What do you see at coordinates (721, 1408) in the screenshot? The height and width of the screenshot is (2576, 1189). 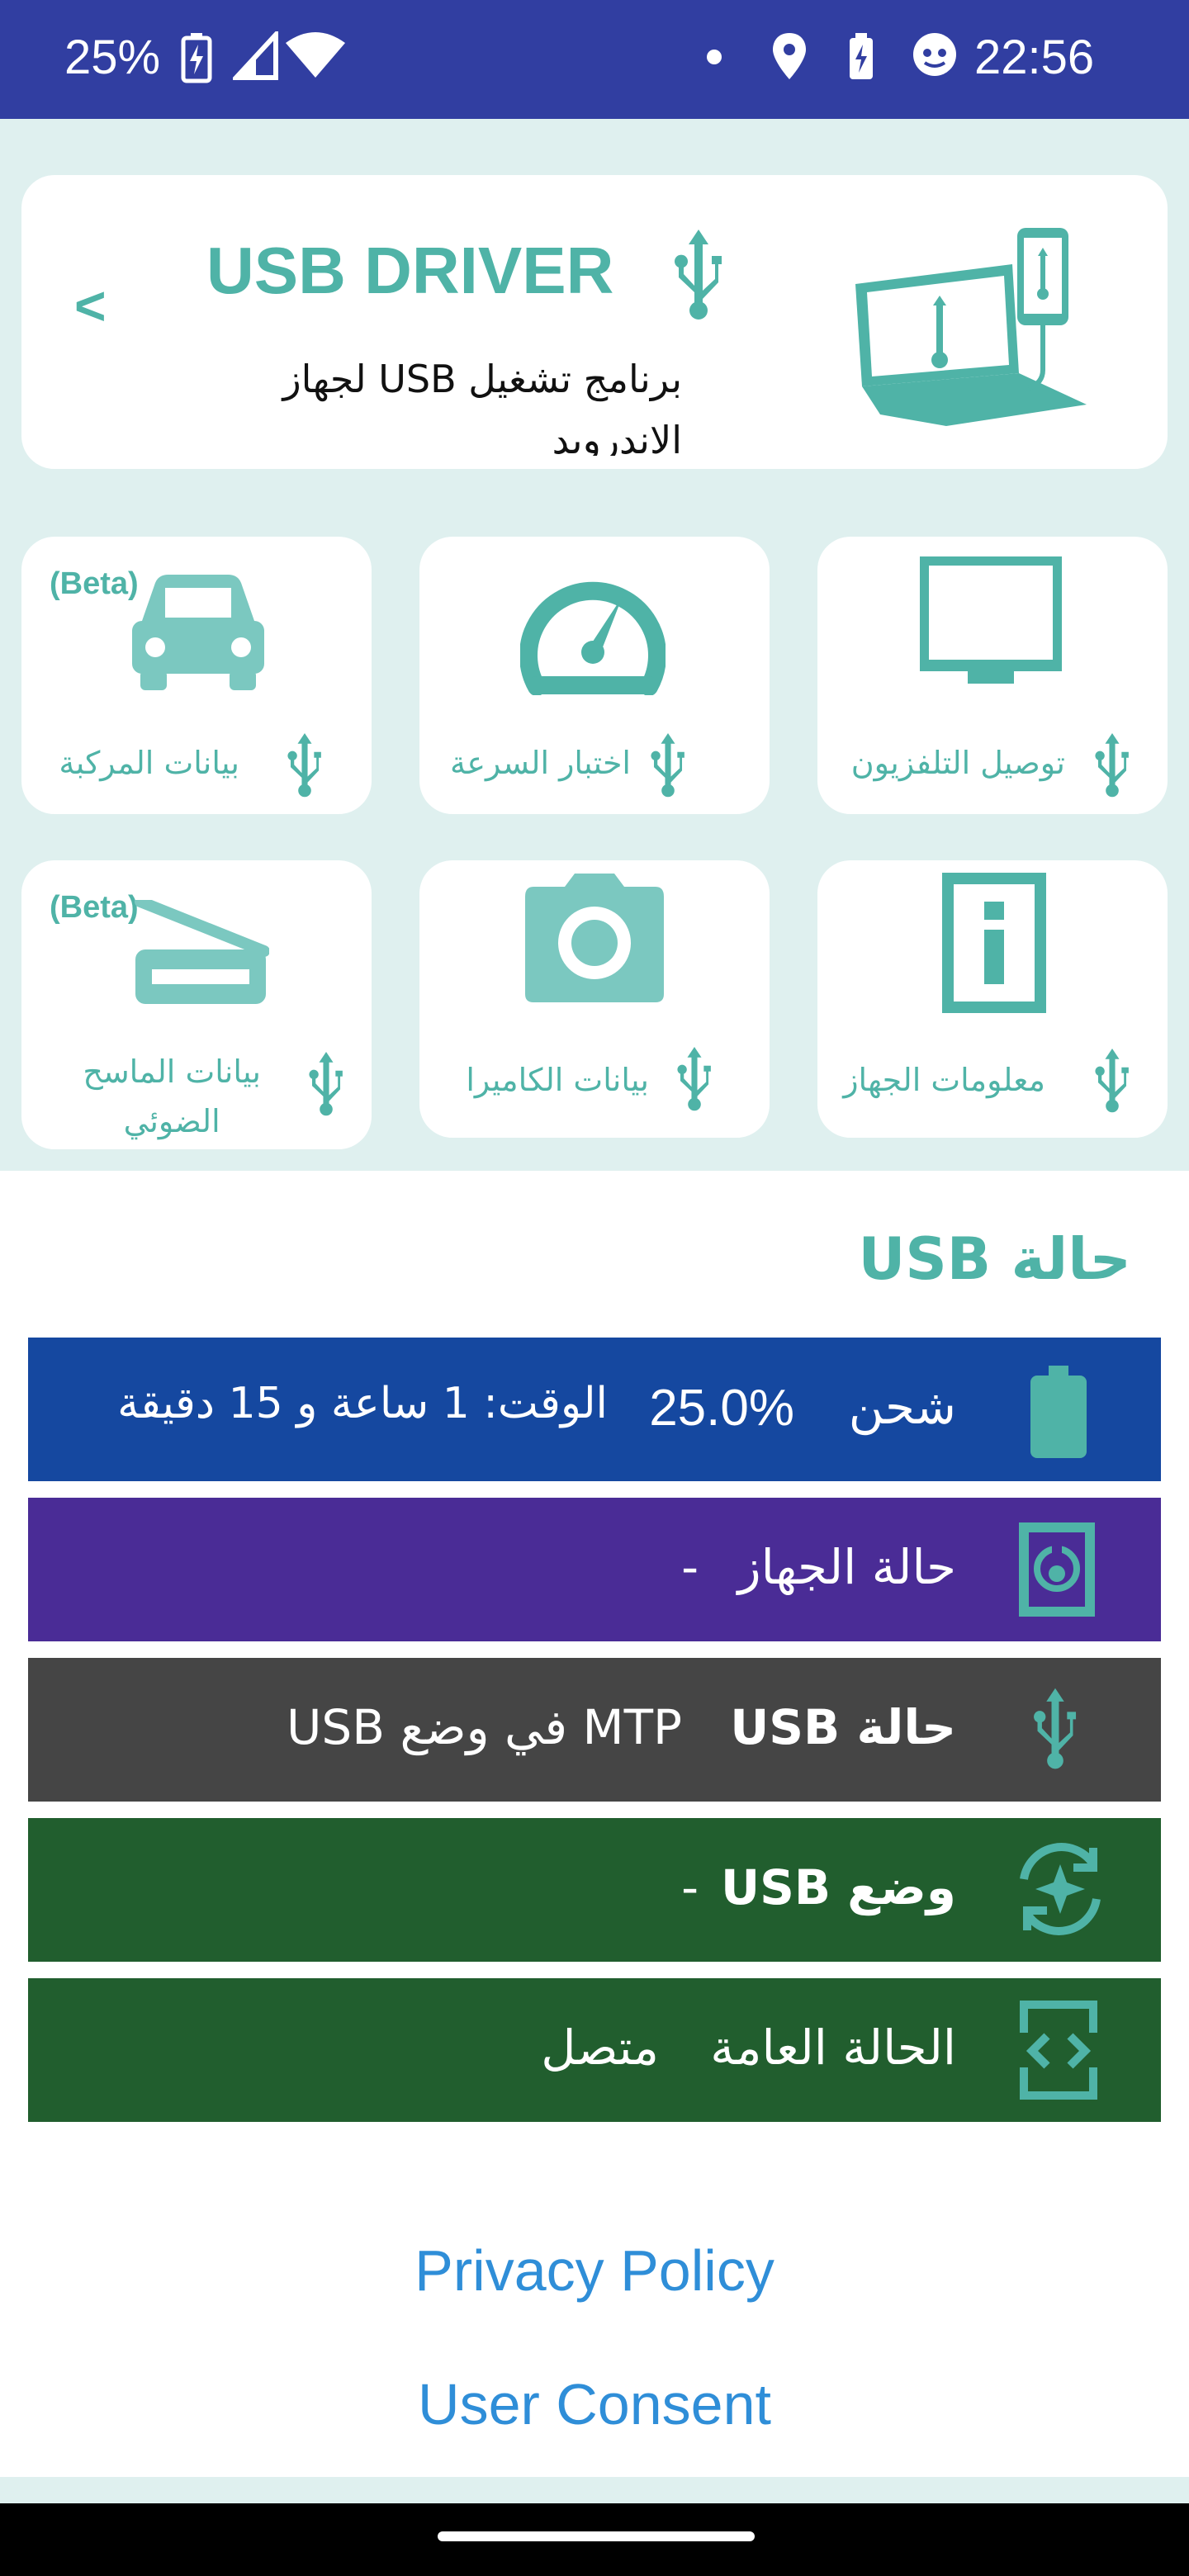 I see `row-value: 25.0%` at bounding box center [721, 1408].